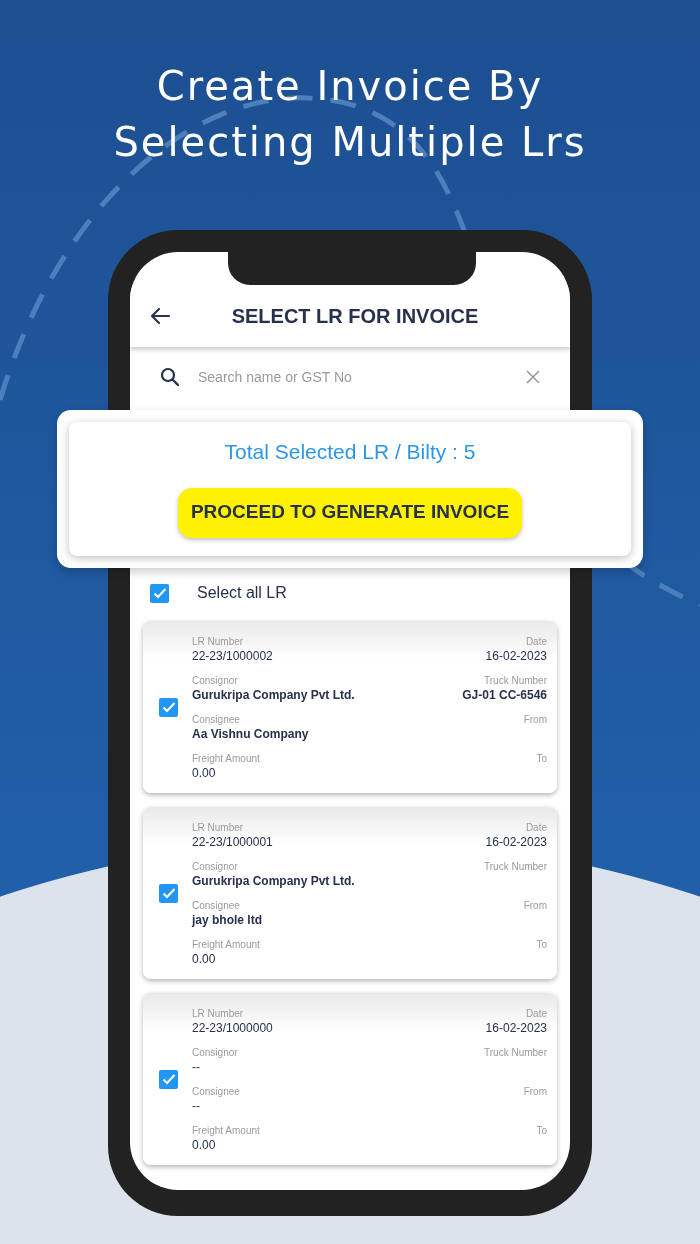  I want to click on field-value: jay bhole ltd, so click(227, 919).